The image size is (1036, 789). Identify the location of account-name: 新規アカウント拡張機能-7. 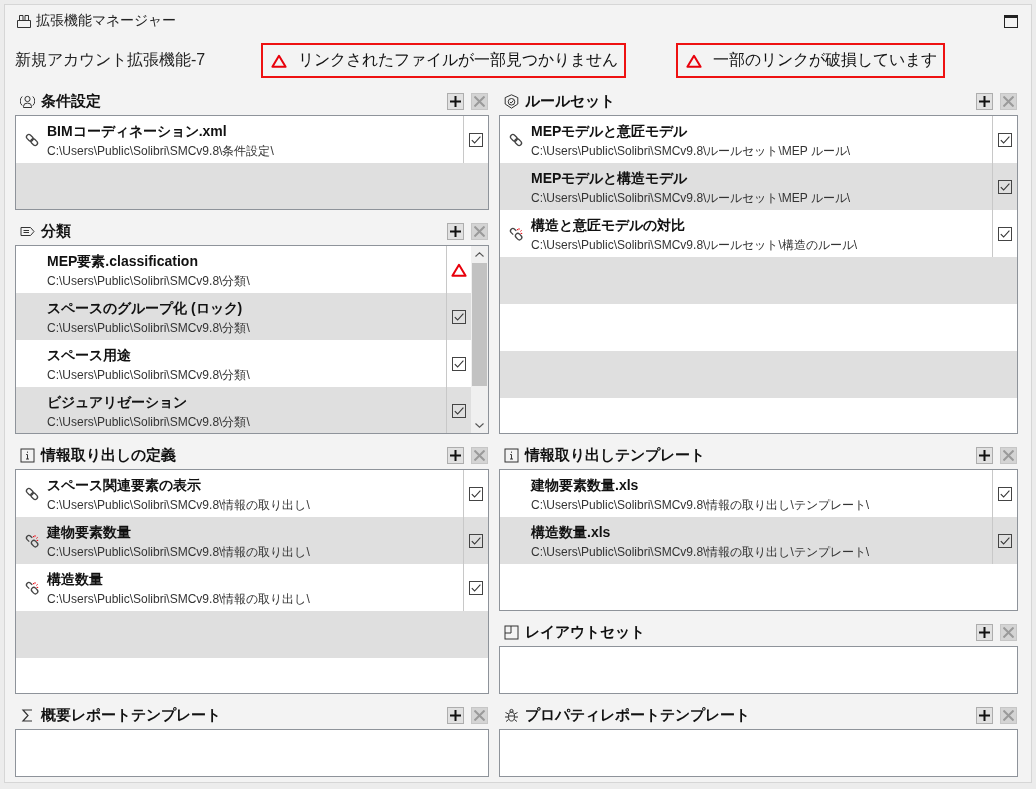
(111, 60).